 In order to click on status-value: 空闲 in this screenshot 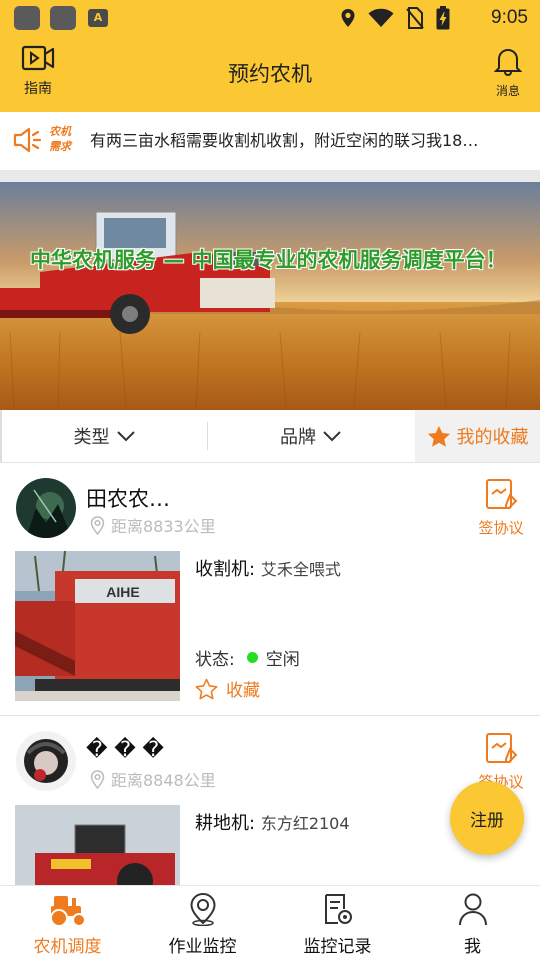, I will do `click(282, 660)`.